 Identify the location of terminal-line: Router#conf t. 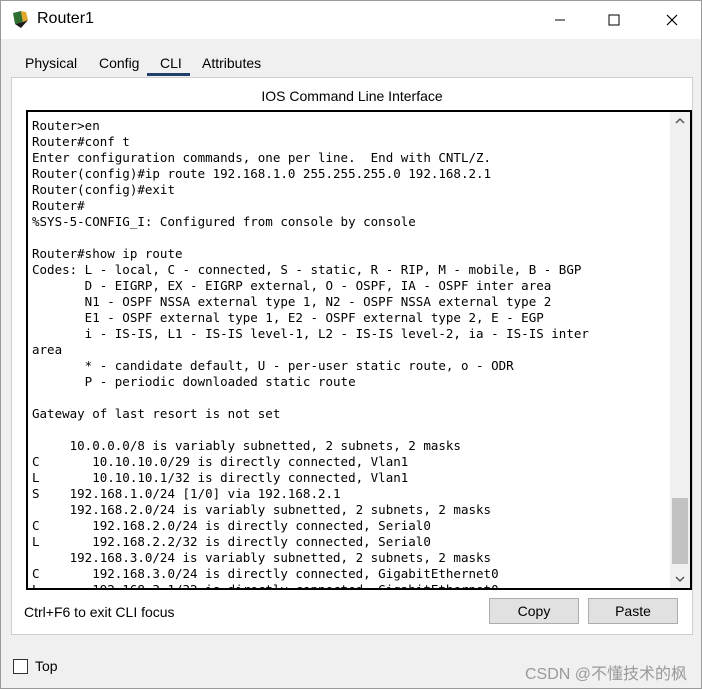
(81, 141).